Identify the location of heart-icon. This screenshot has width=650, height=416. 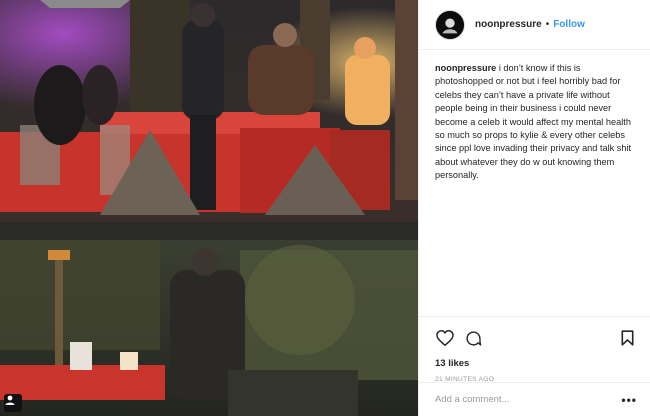
(445, 338).